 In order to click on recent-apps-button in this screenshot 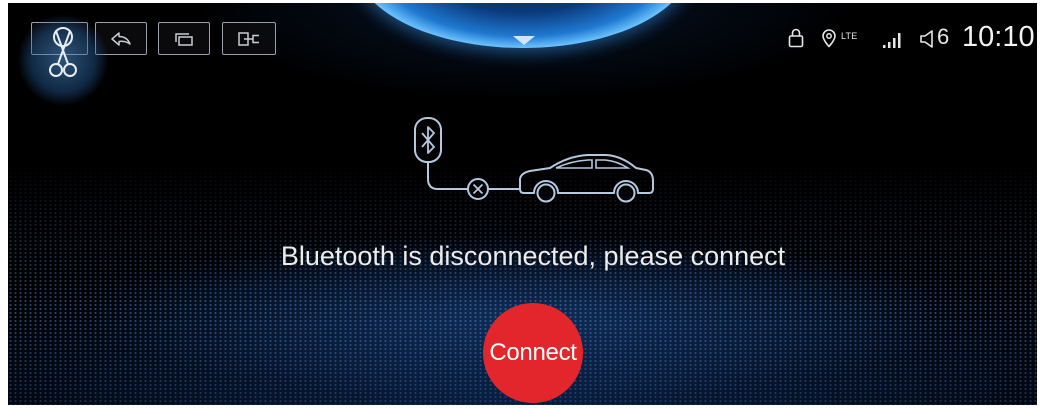, I will do `click(184, 38)`.